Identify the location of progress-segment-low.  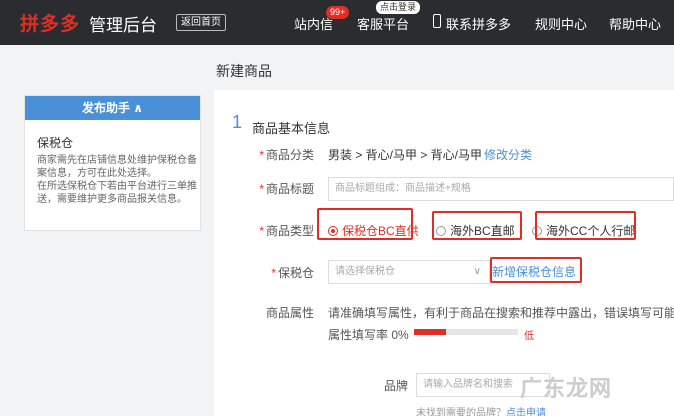
(430, 332).